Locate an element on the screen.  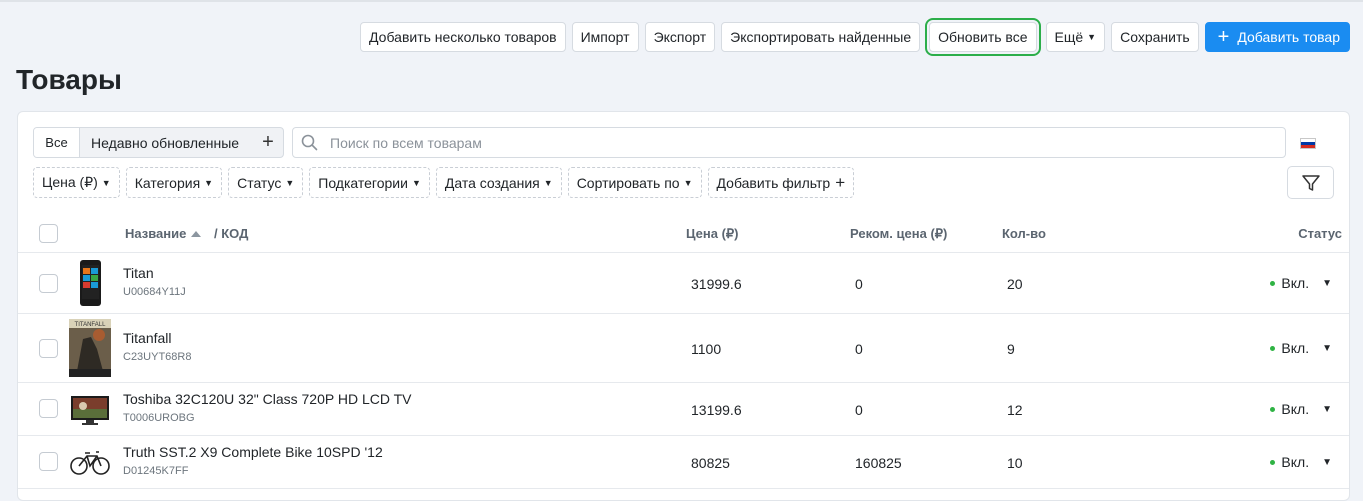
advanced-filter-button is located at coordinates (1310, 182).